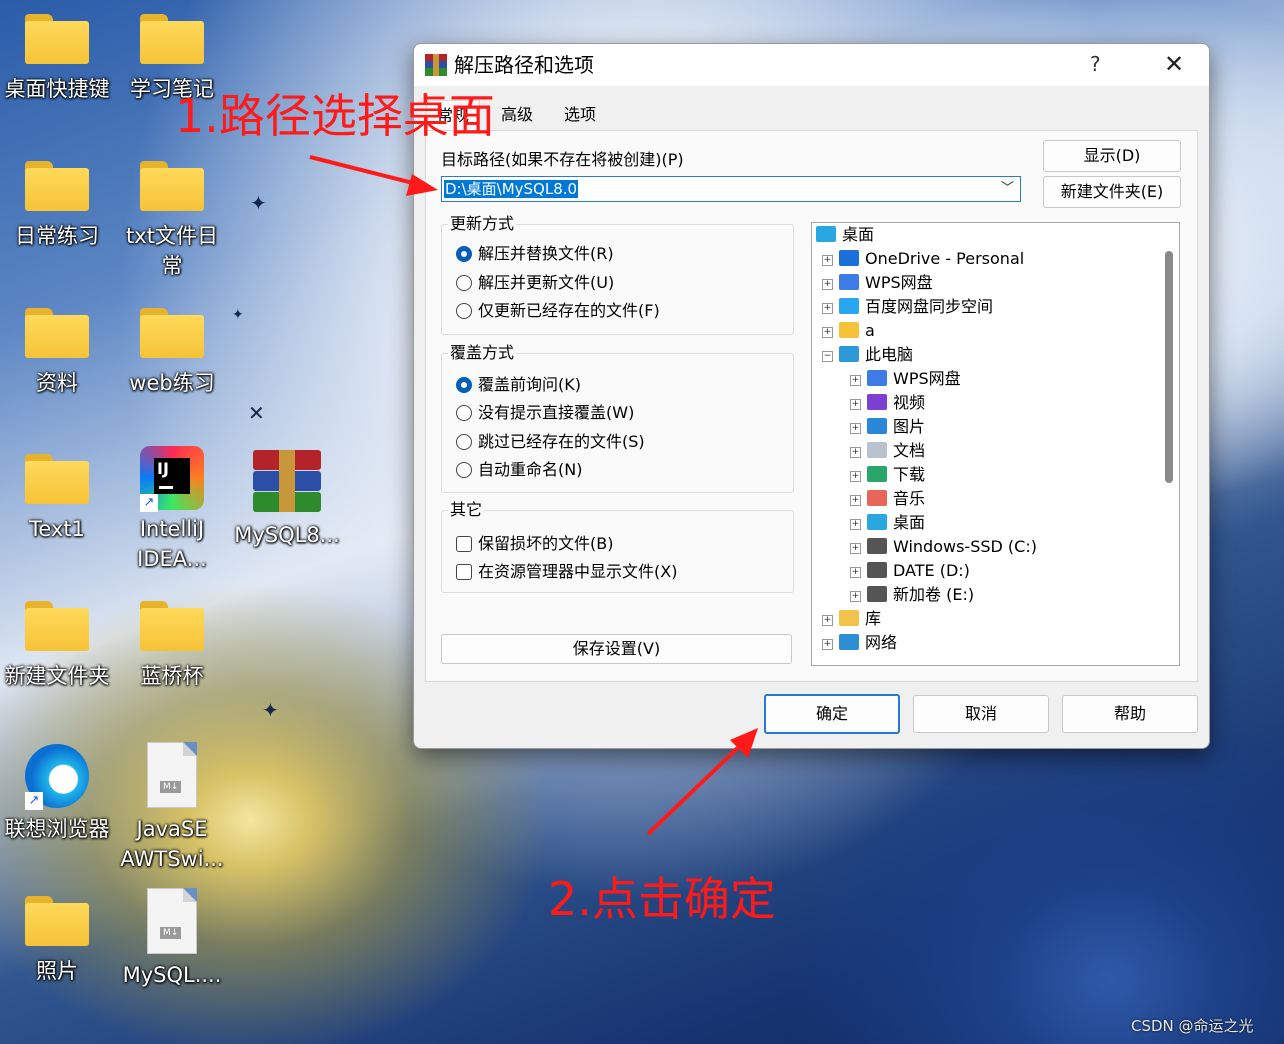 This screenshot has width=1284, height=1044. I want to click on arrow-to-path, so click(367, 171).